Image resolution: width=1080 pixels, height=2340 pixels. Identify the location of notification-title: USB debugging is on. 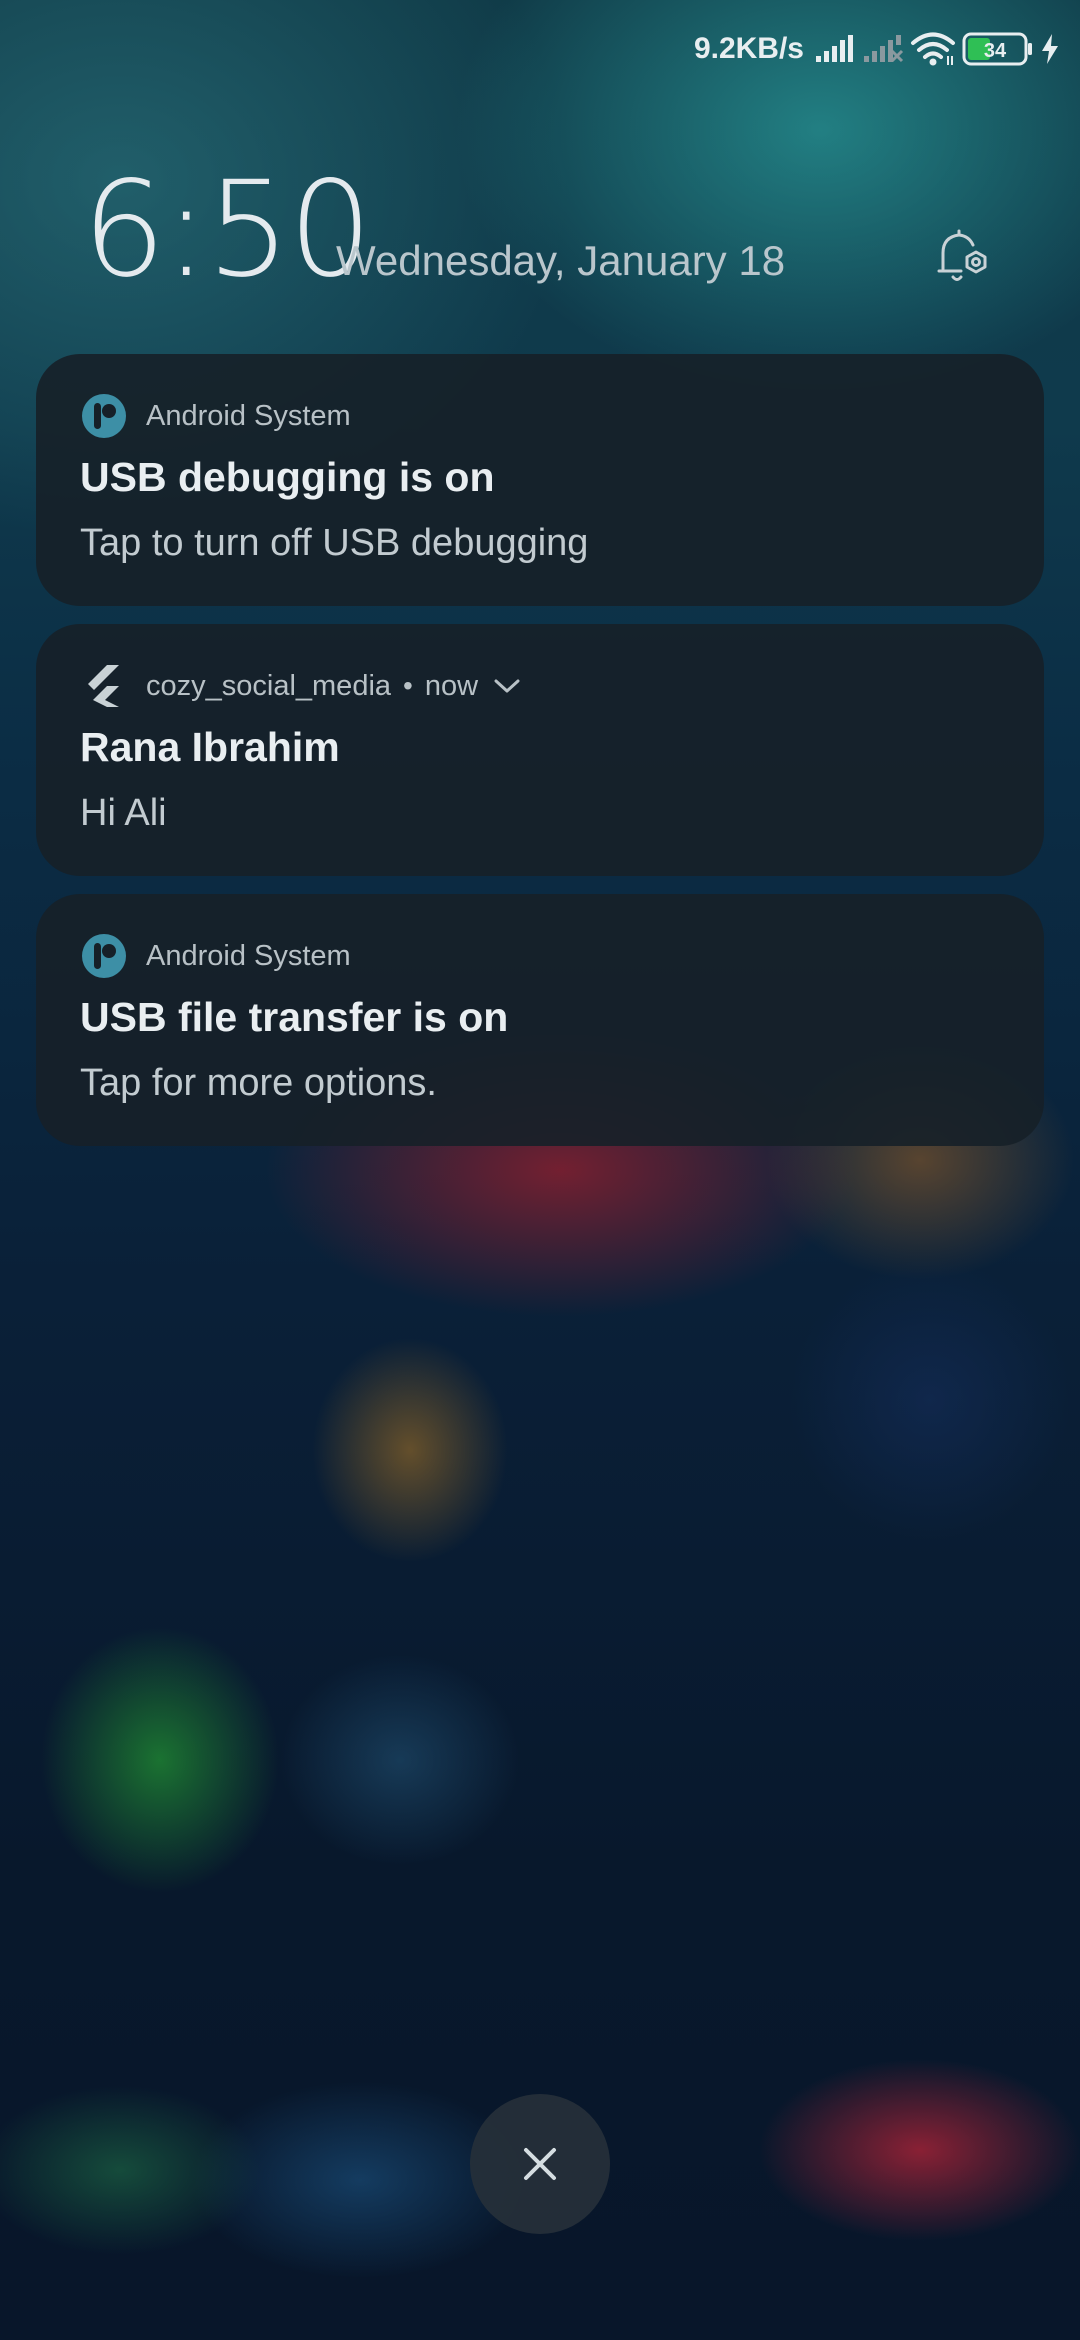
(287, 477).